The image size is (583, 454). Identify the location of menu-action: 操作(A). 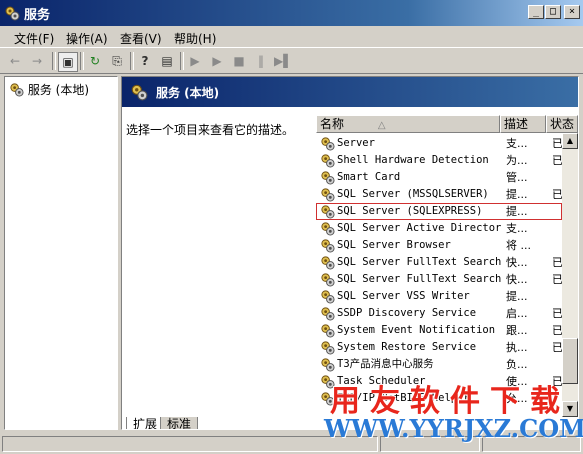
(87, 38).